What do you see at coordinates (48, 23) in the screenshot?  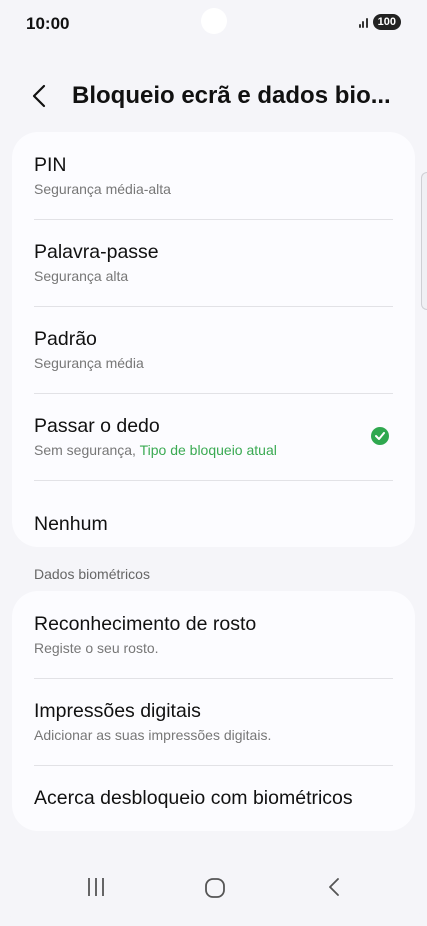 I see `status-time: 10:00` at bounding box center [48, 23].